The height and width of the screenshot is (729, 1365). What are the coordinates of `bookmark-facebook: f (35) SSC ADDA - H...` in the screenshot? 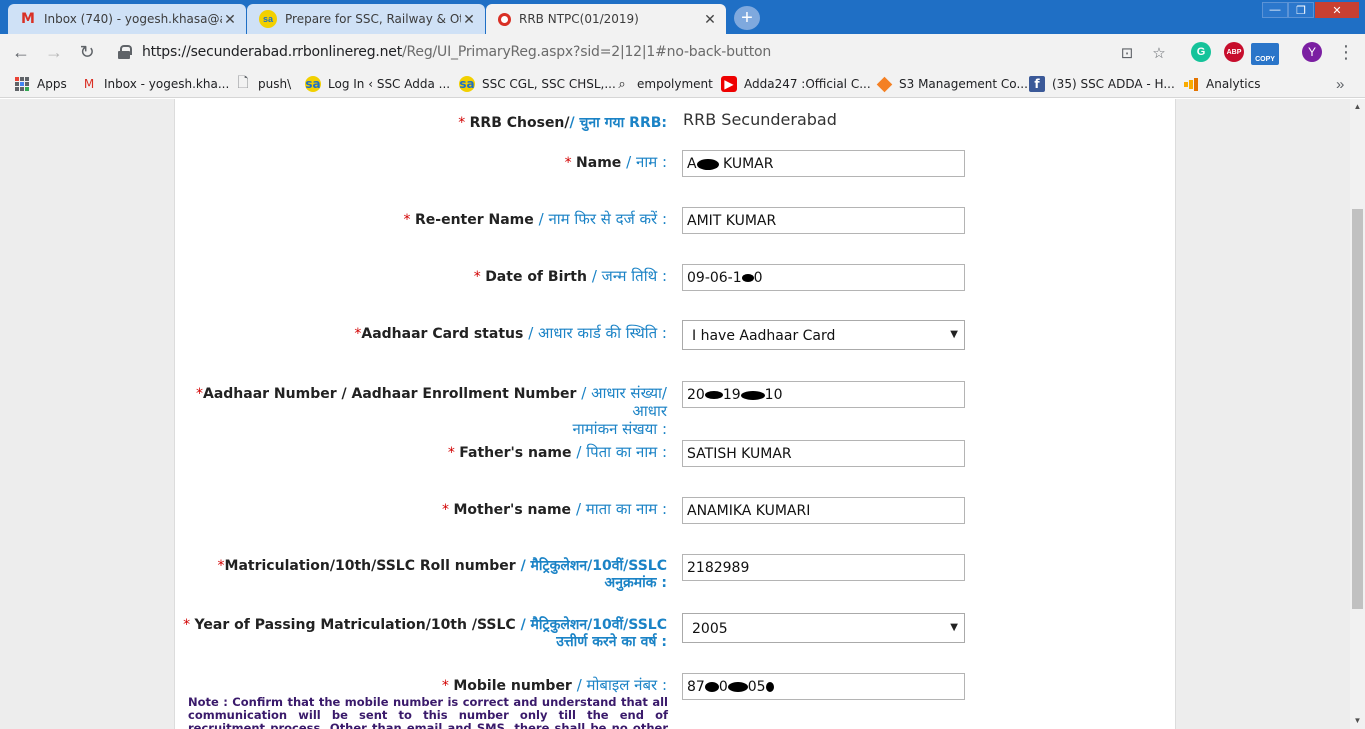 It's located at (1102, 84).